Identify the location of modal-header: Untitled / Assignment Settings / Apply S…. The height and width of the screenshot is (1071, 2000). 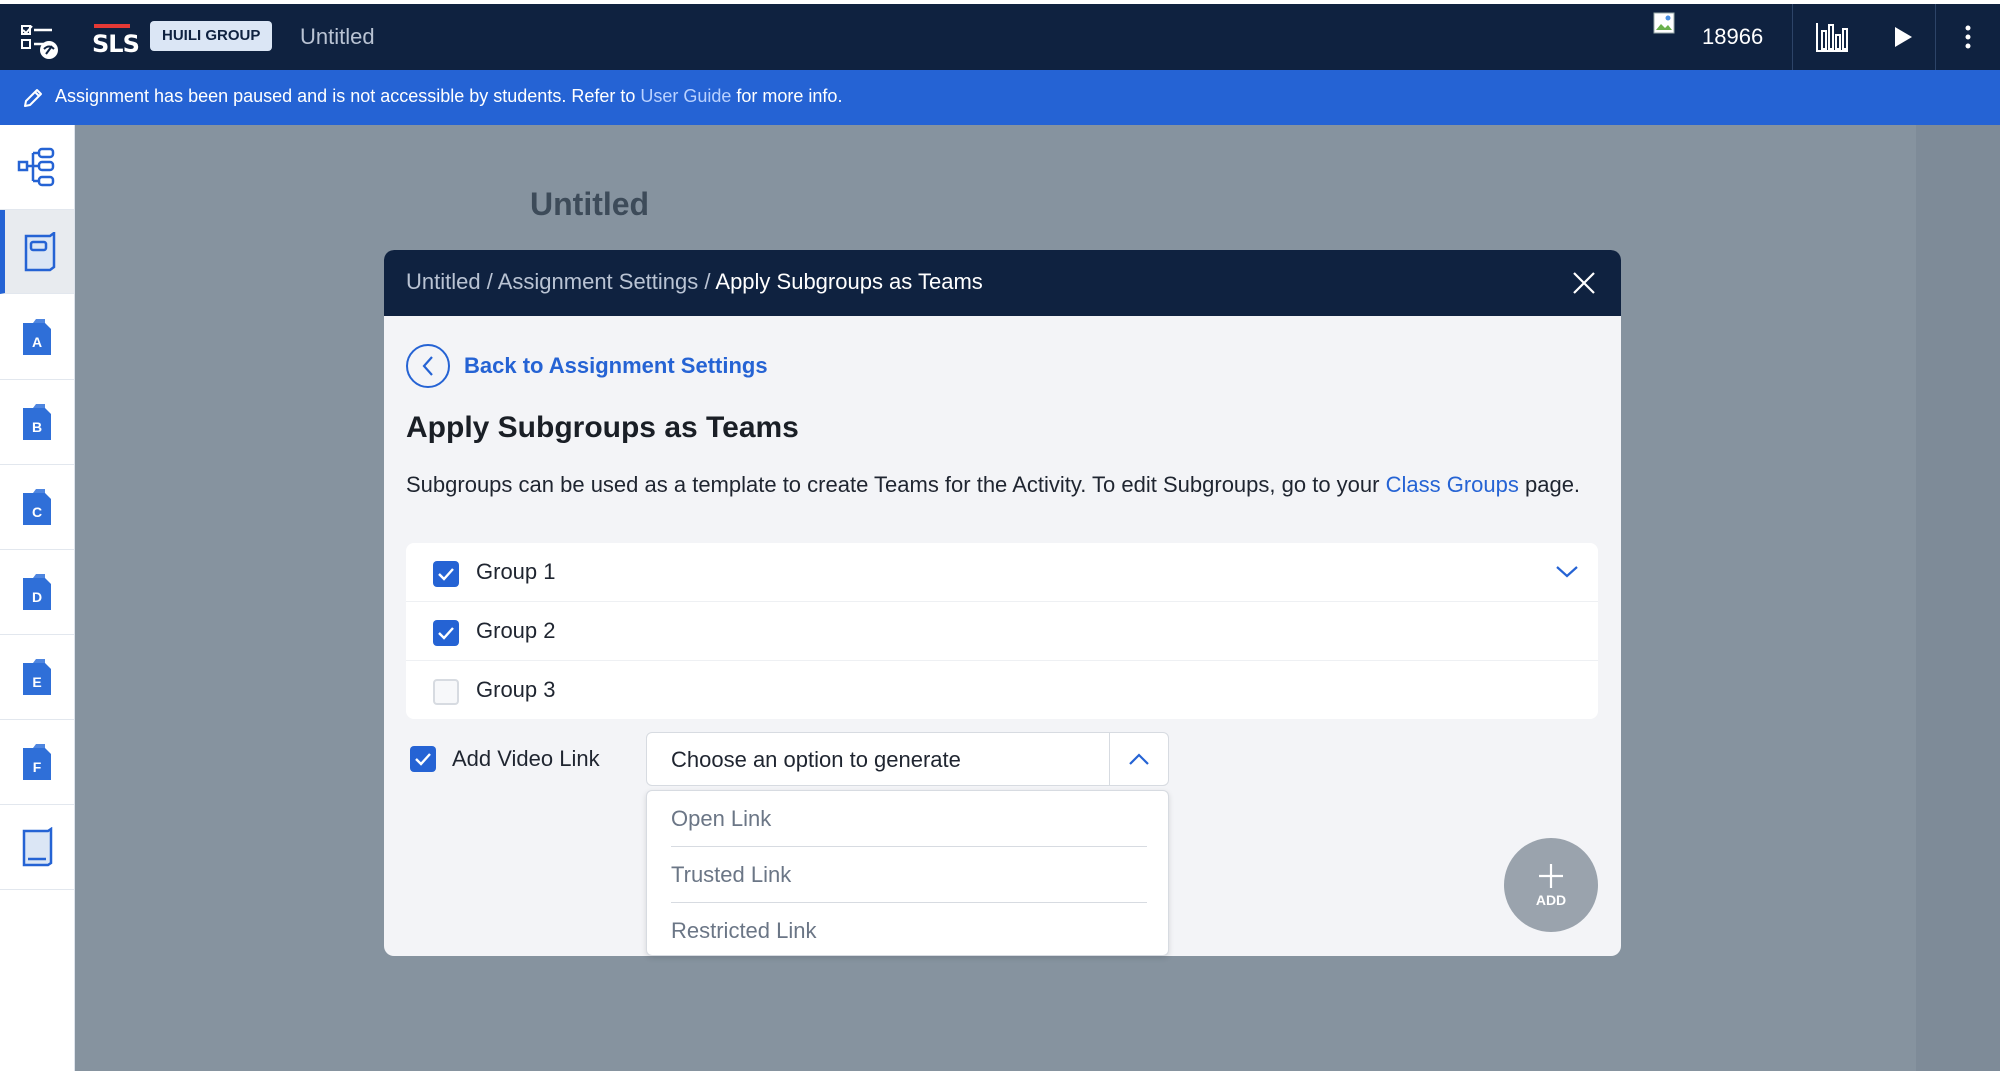
(1002, 283).